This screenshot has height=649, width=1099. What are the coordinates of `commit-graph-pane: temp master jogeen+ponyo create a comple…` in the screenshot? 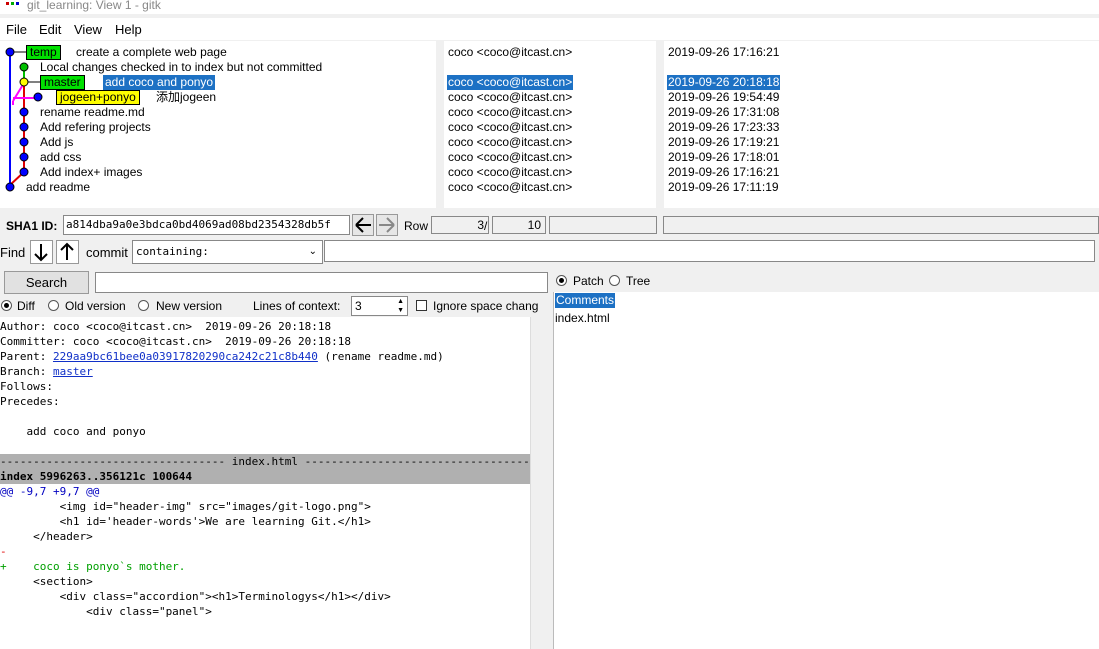 It's located at (218, 124).